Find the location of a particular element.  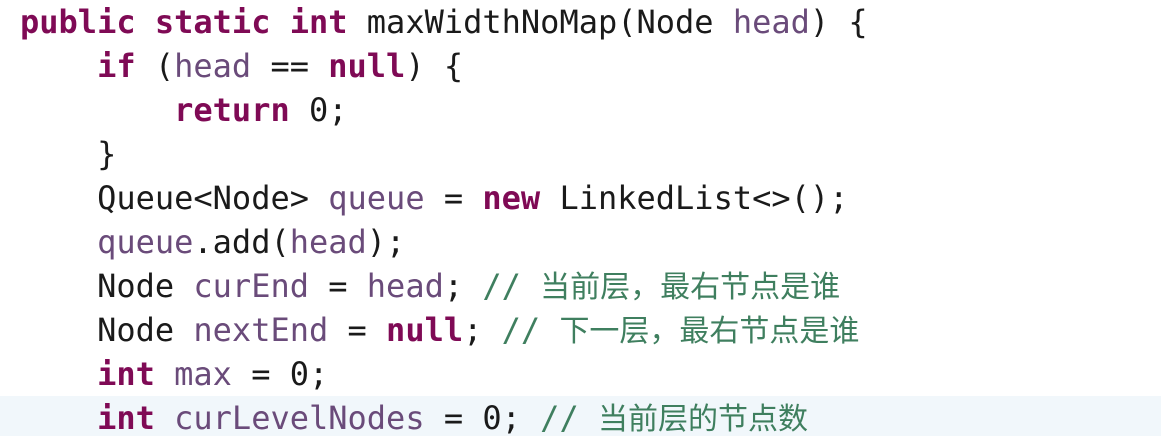

code-token: maxWidthNoMap(Node is located at coordinates (540, 22).